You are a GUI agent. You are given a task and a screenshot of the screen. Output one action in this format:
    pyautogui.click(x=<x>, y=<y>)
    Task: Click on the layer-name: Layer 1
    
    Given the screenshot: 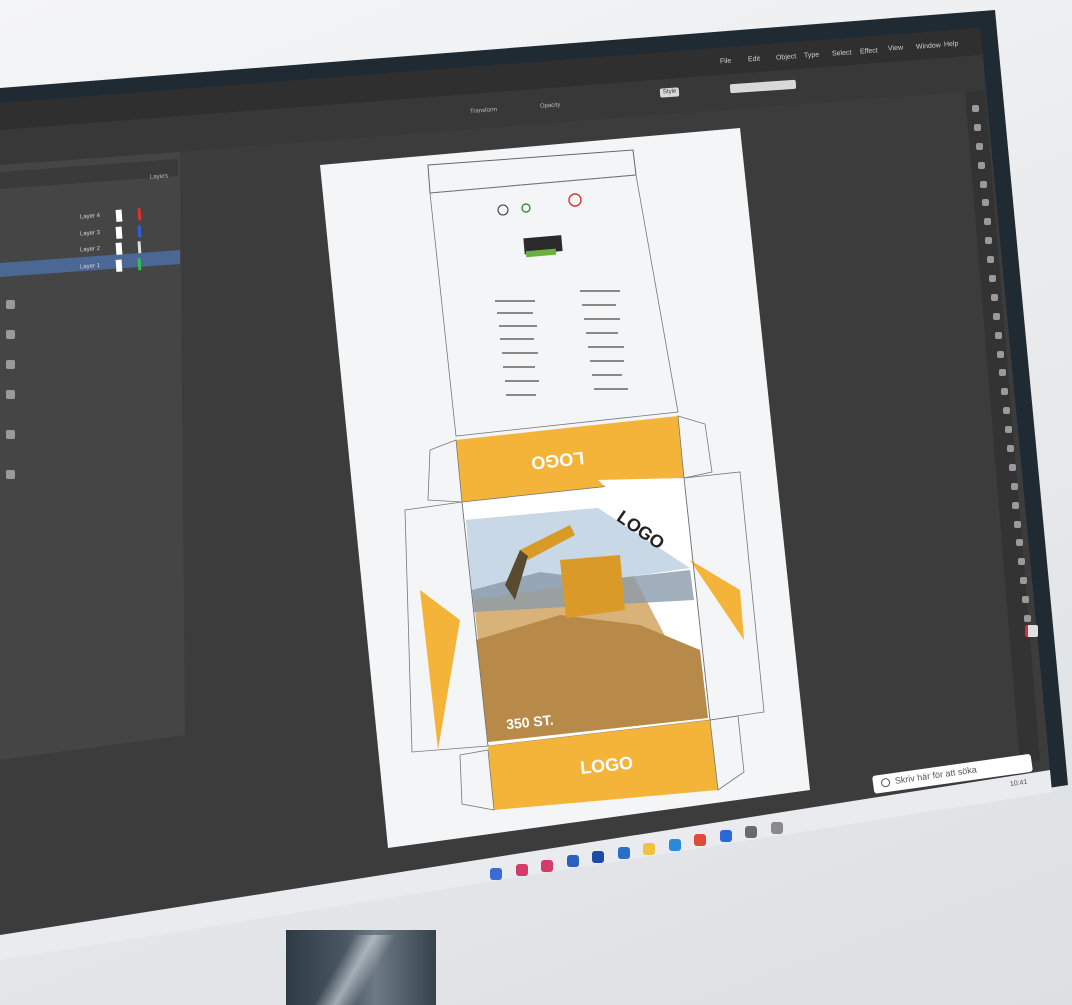 What is the action you would take?
    pyautogui.click(x=90, y=267)
    